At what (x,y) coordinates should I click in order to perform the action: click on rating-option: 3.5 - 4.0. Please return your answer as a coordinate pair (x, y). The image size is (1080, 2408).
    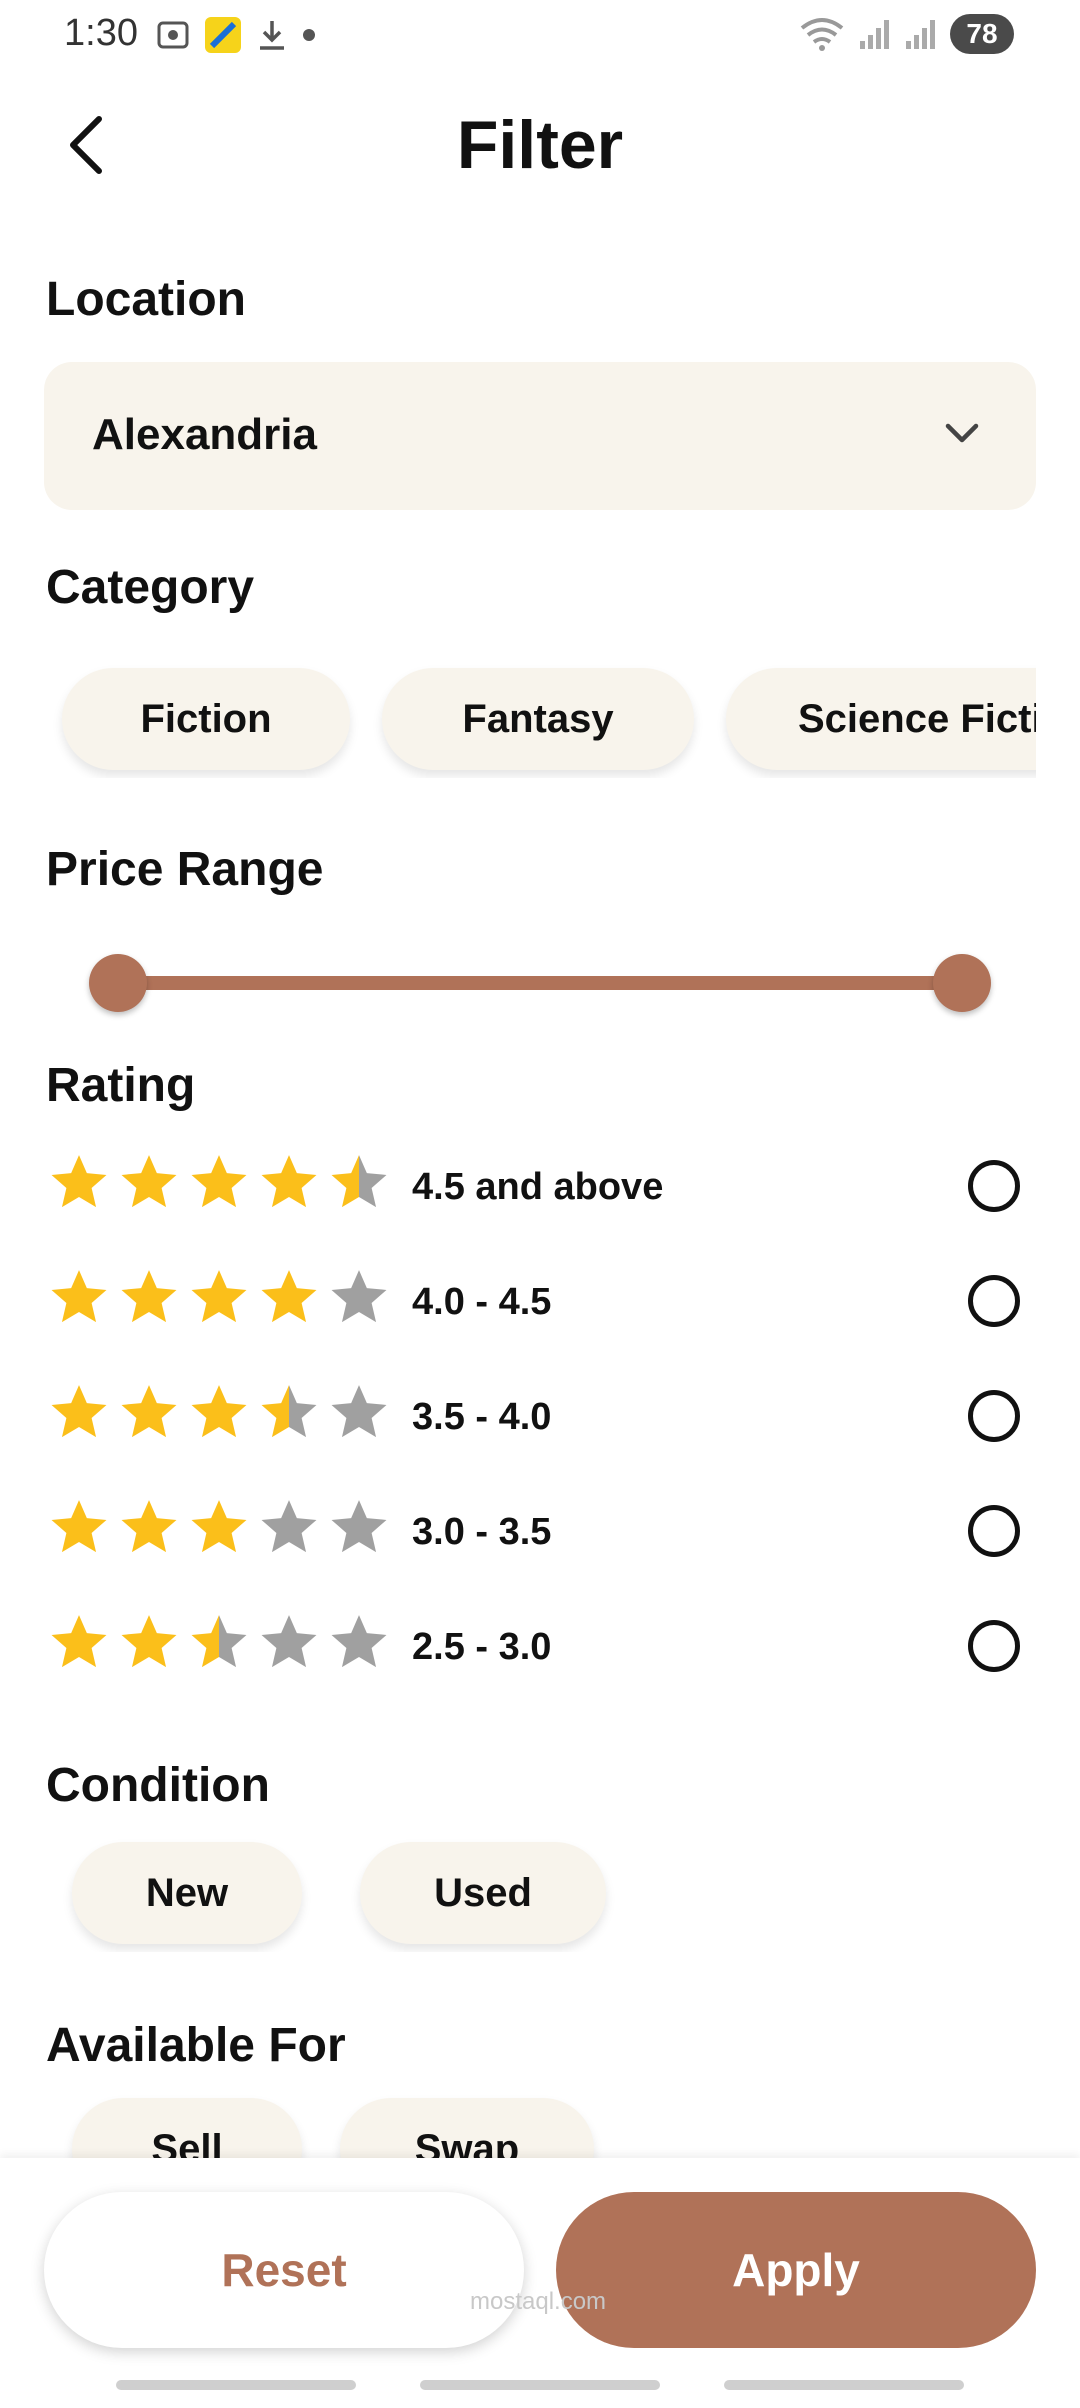
    Looking at the image, I should click on (534, 1416).